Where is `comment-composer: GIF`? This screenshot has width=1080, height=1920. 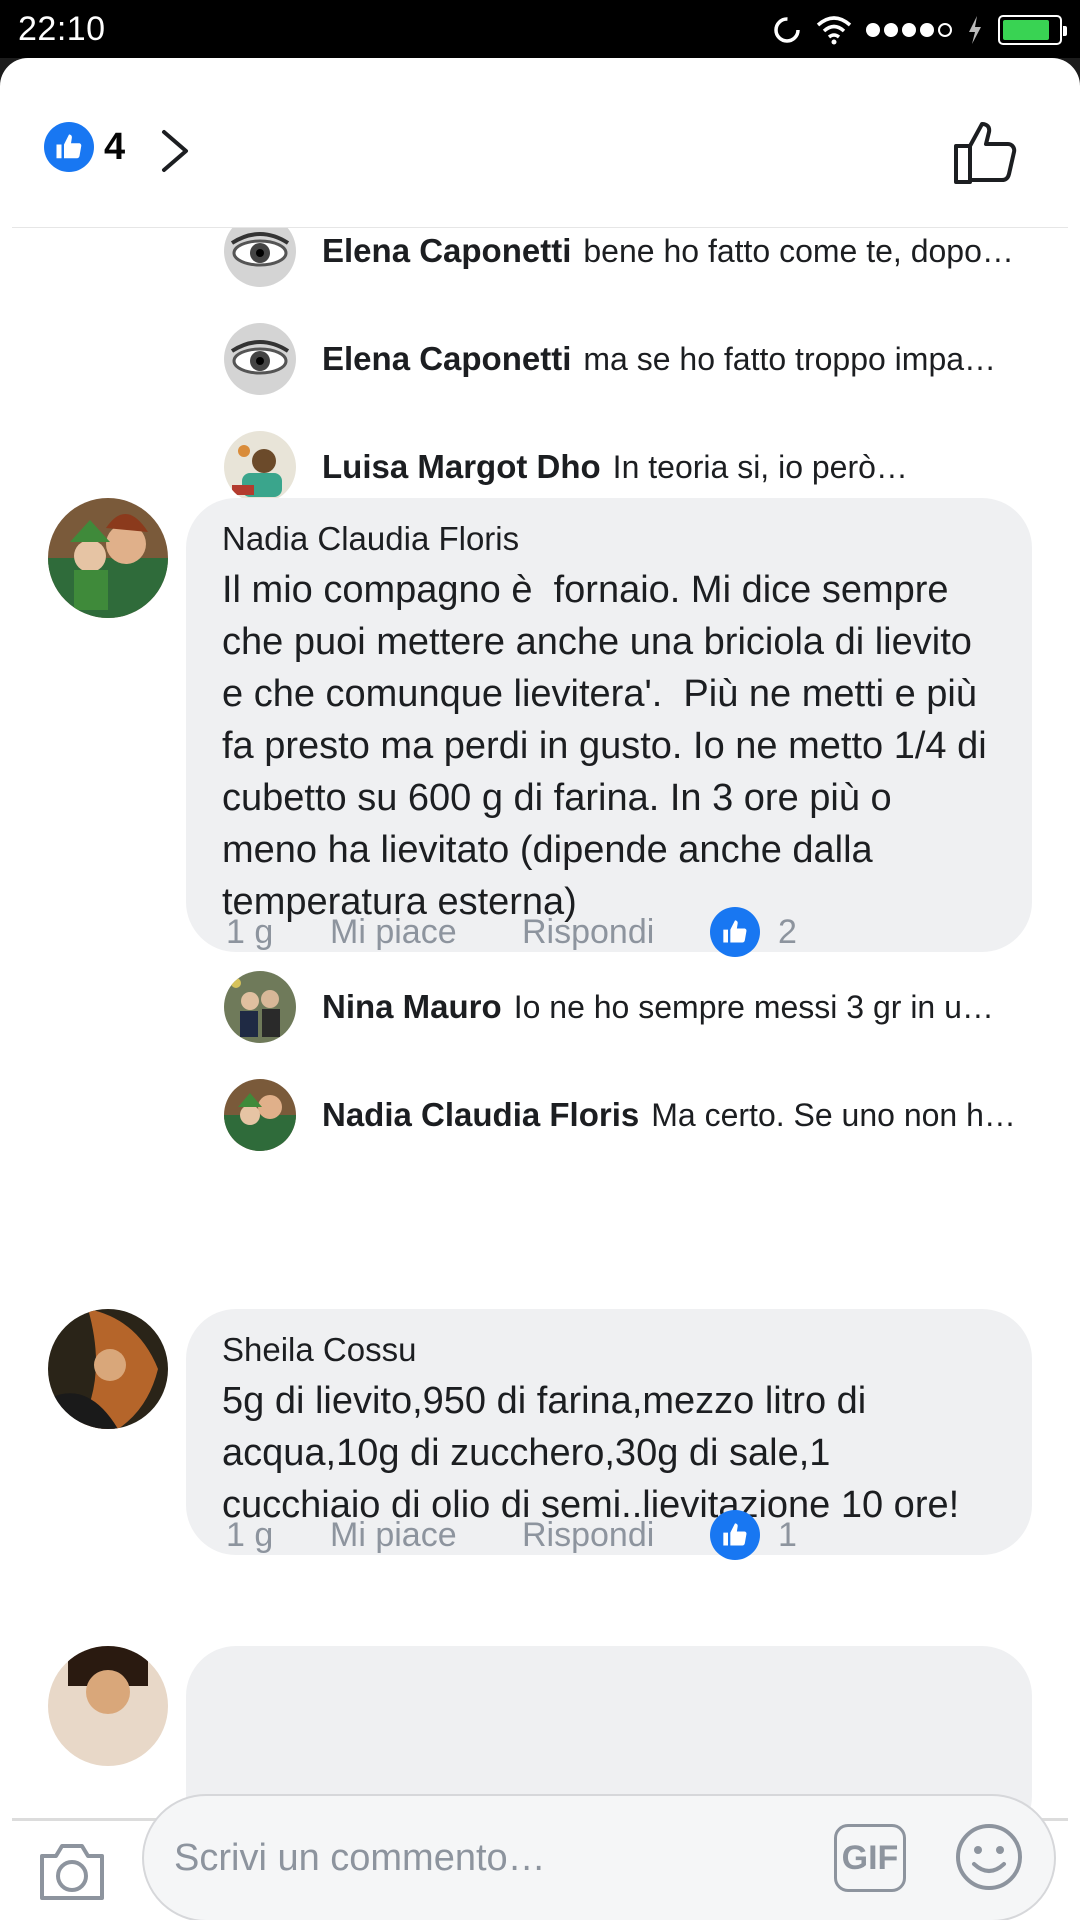
comment-composer: GIF is located at coordinates (540, 1857).